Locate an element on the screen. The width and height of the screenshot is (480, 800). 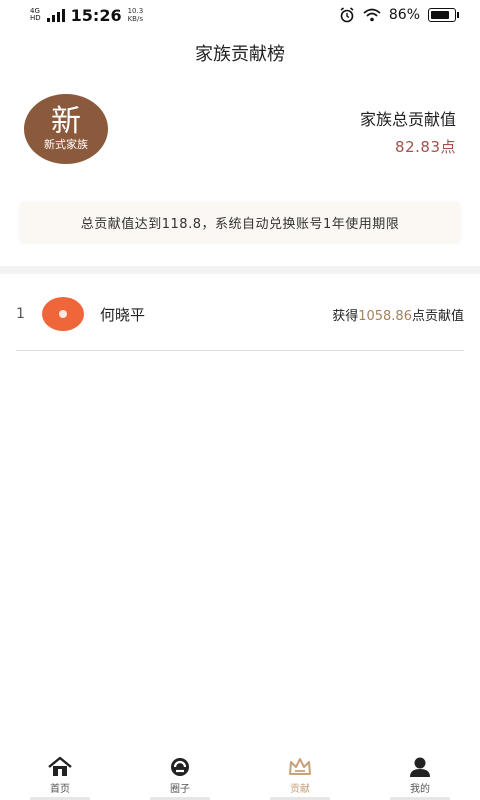
logo-main-text: 新 is located at coordinates (66, 121).